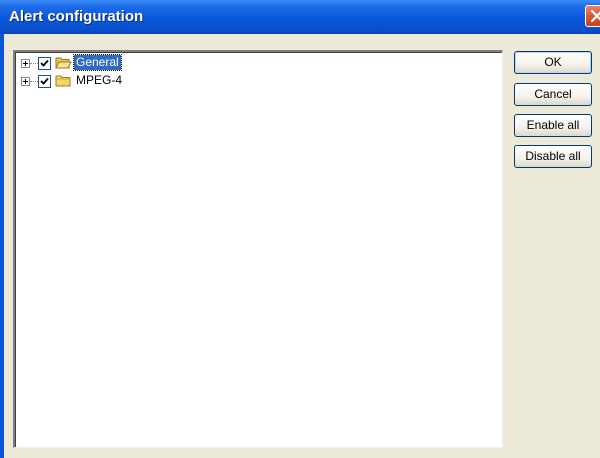 This screenshot has width=600, height=458. I want to click on ok-button: OK, so click(553, 62).